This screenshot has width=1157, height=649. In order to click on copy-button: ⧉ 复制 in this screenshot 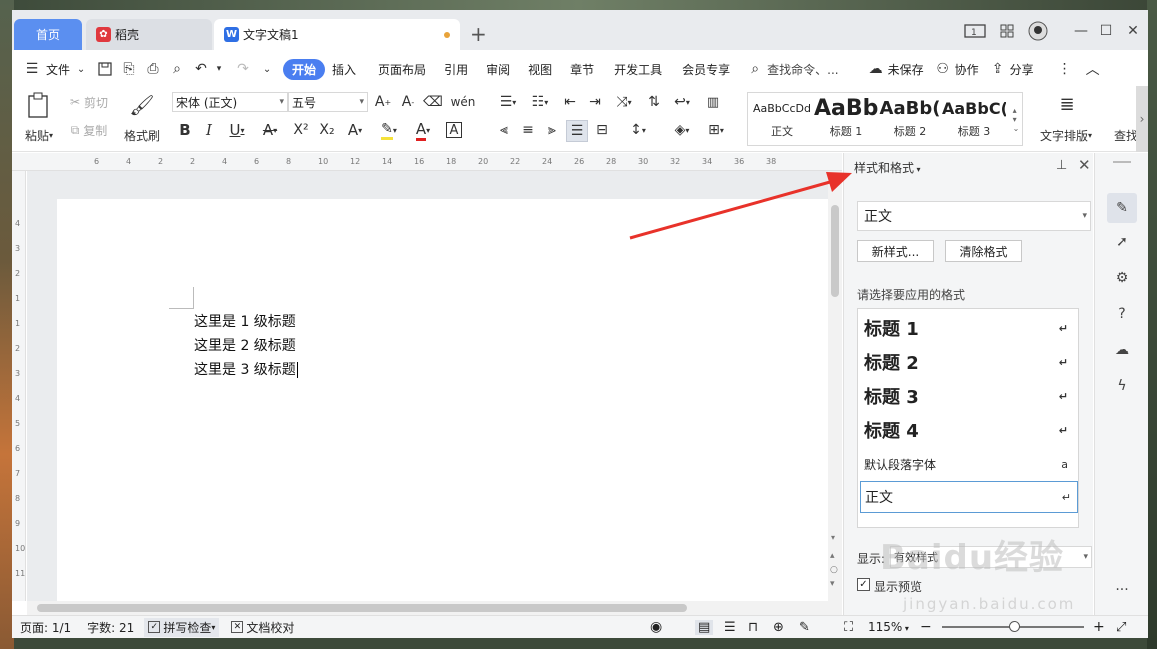, I will do `click(89, 130)`.